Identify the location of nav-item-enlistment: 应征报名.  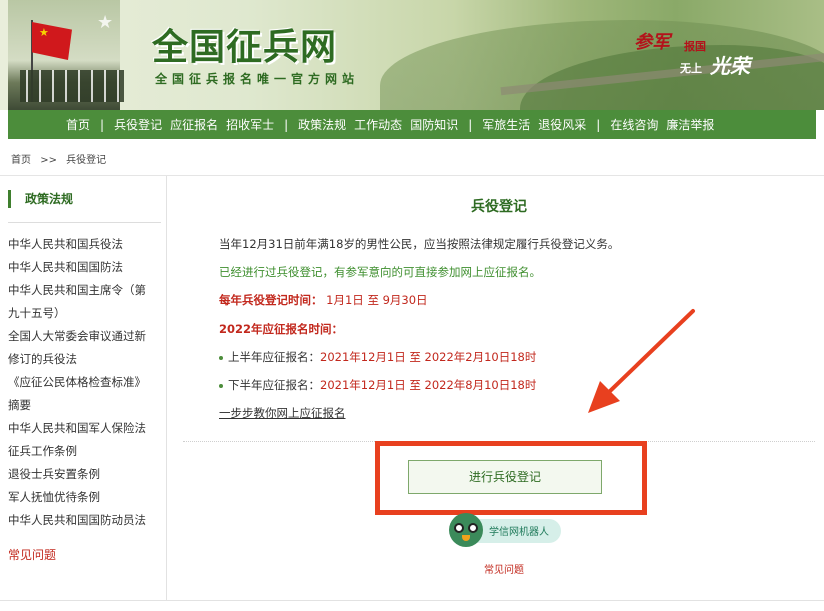
(194, 124).